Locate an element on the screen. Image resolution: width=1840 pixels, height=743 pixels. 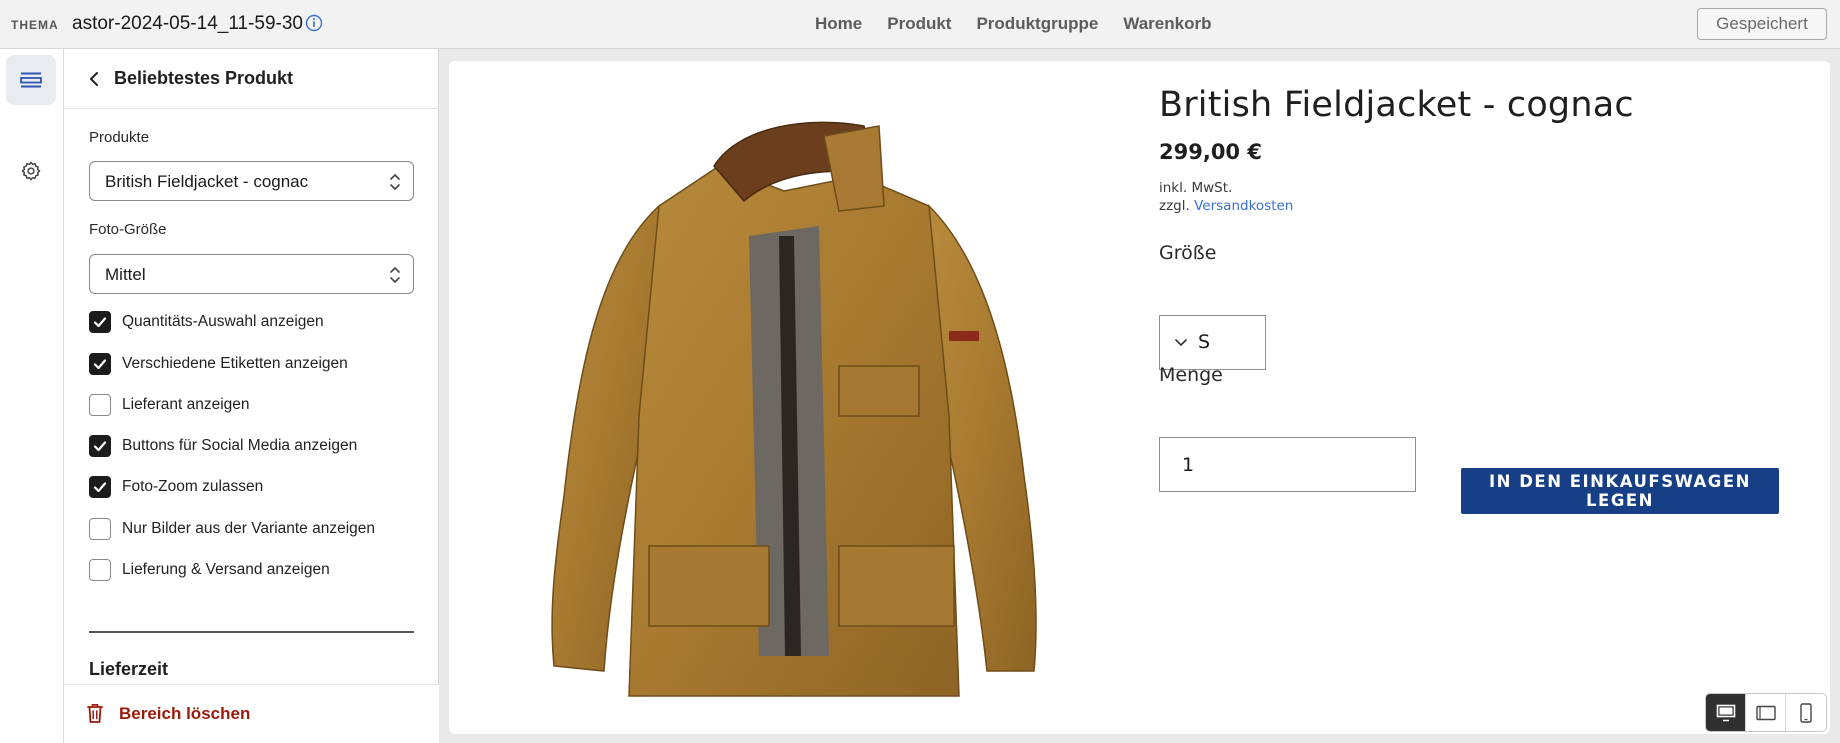
products-select: British Fieldjacket - cognac is located at coordinates (251, 181).